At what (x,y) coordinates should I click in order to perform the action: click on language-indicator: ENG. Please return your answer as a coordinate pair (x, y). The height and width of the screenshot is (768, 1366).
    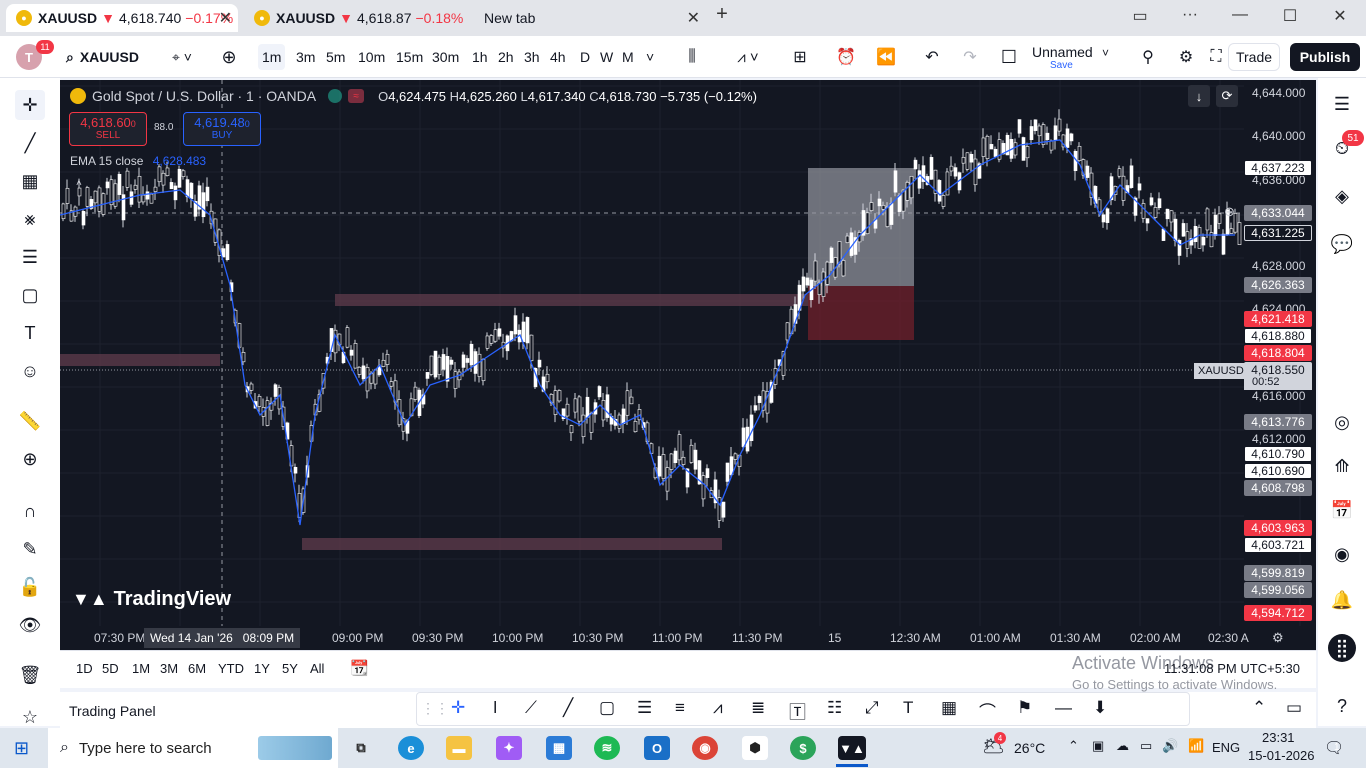
    Looking at the image, I should click on (1226, 747).